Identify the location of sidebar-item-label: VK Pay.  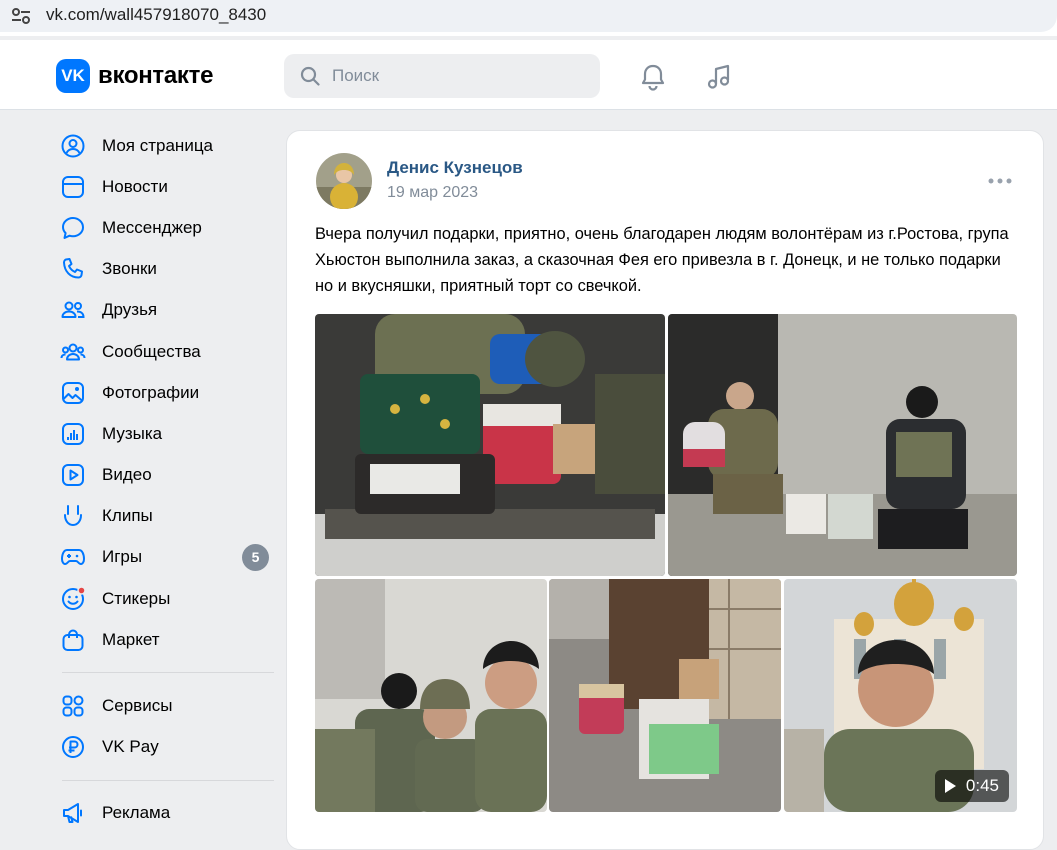
(130, 747).